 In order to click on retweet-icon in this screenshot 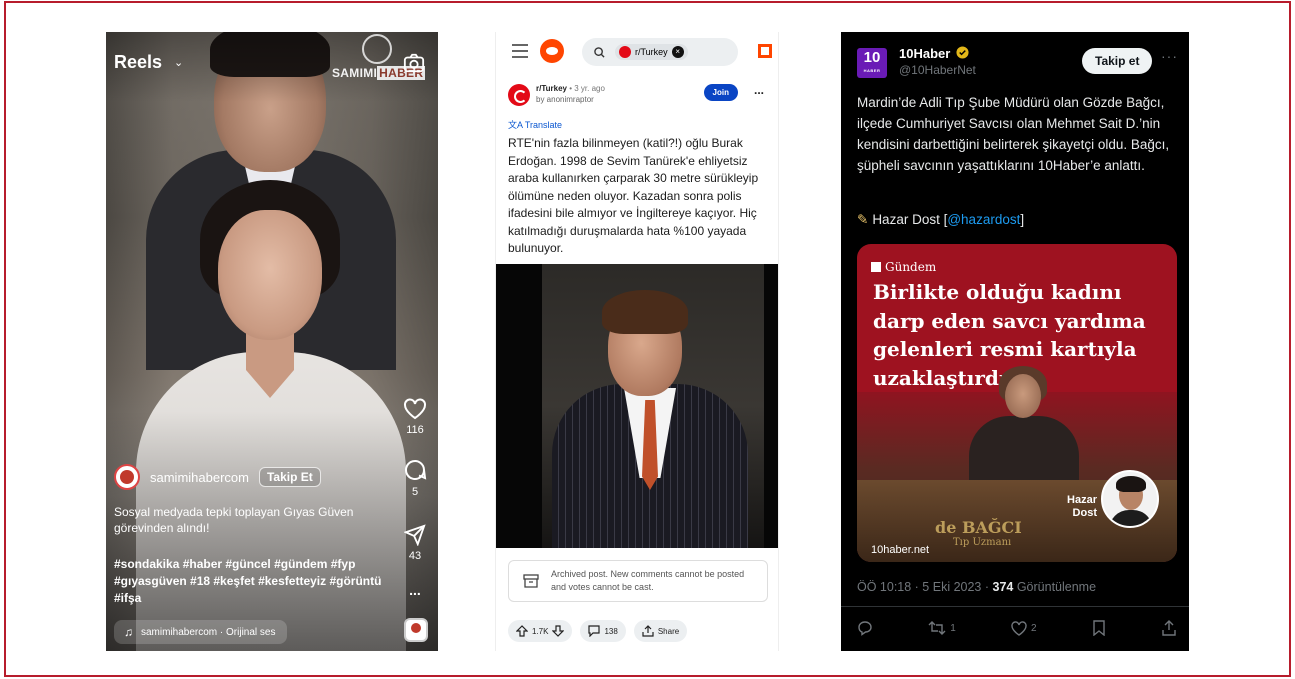, I will do `click(937, 628)`.